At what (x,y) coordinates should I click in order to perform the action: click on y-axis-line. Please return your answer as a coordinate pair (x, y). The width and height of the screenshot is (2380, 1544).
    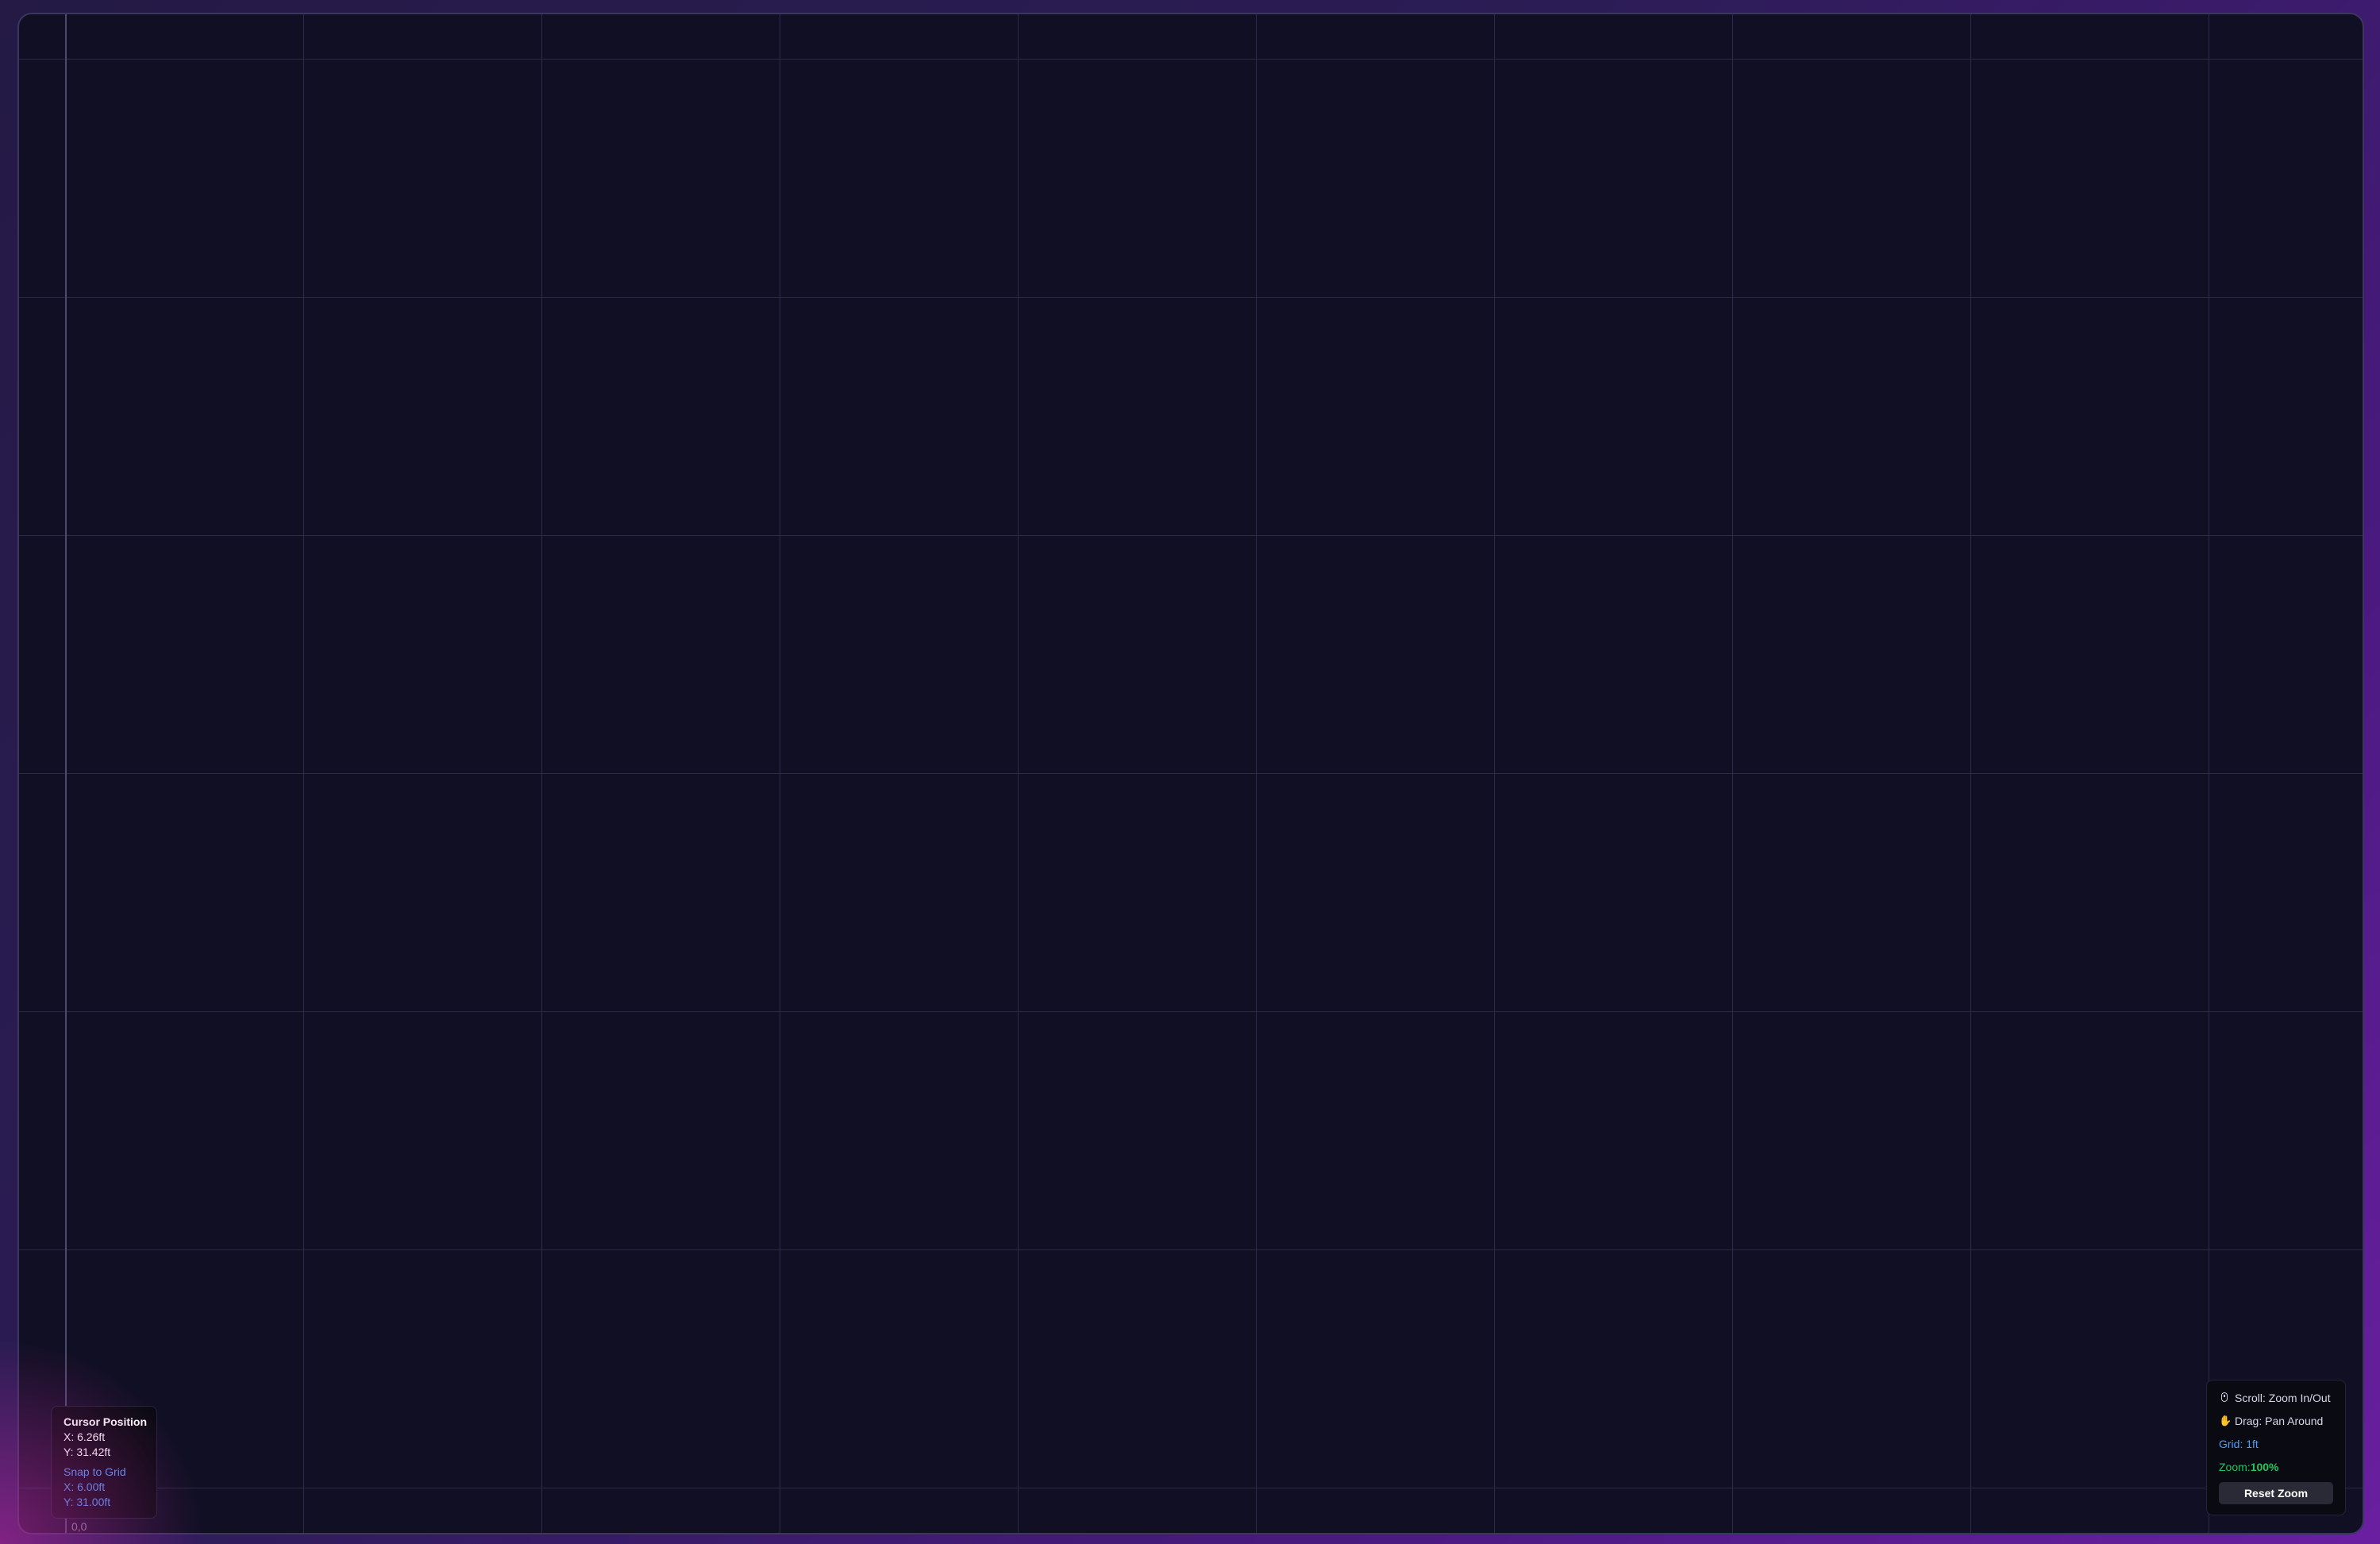
    Looking at the image, I should click on (66, 773).